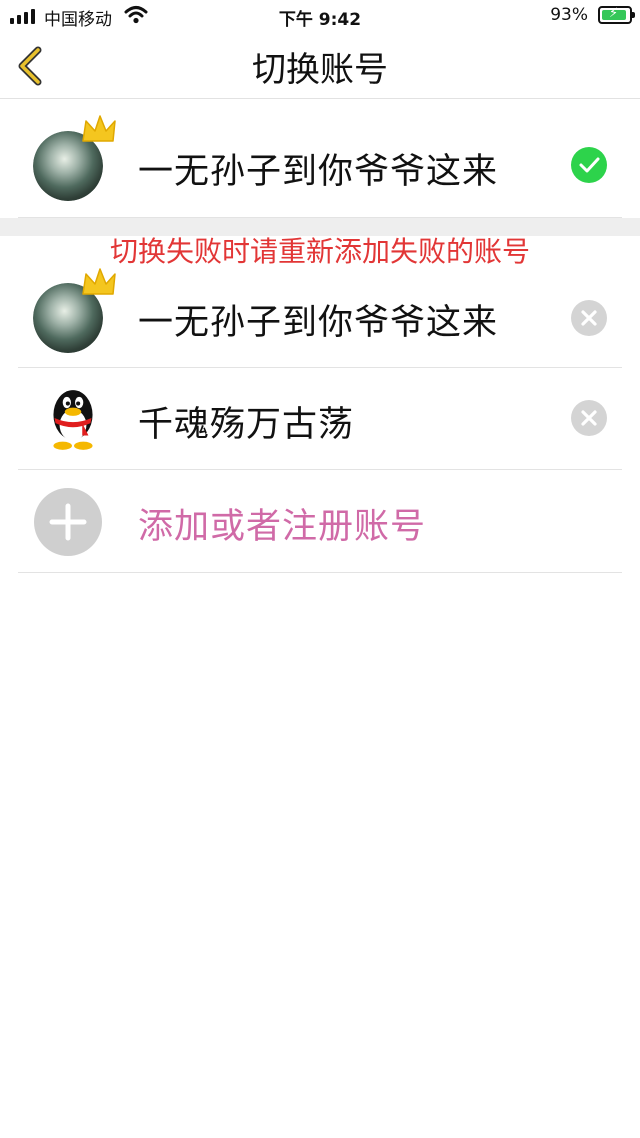  Describe the element at coordinates (320, 70) in the screenshot. I see `page-title: 切换账号` at that location.